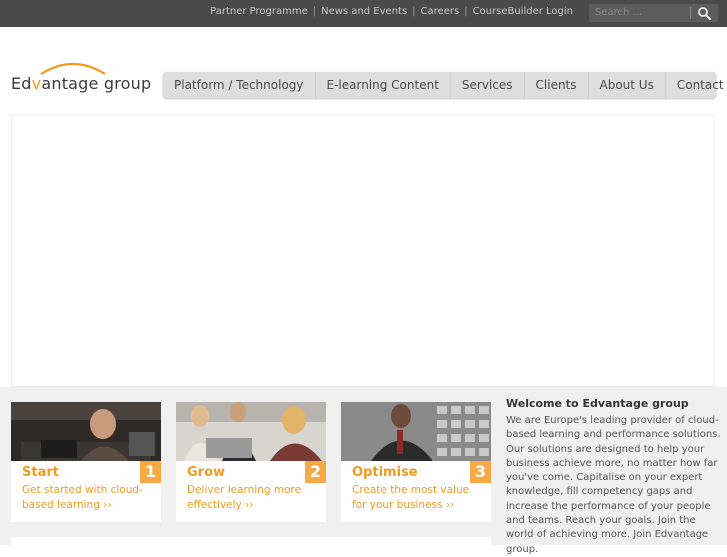 The height and width of the screenshot is (557, 727). Describe the element at coordinates (259, 11) in the screenshot. I see `partner-programme-link: Partner Programme` at that location.